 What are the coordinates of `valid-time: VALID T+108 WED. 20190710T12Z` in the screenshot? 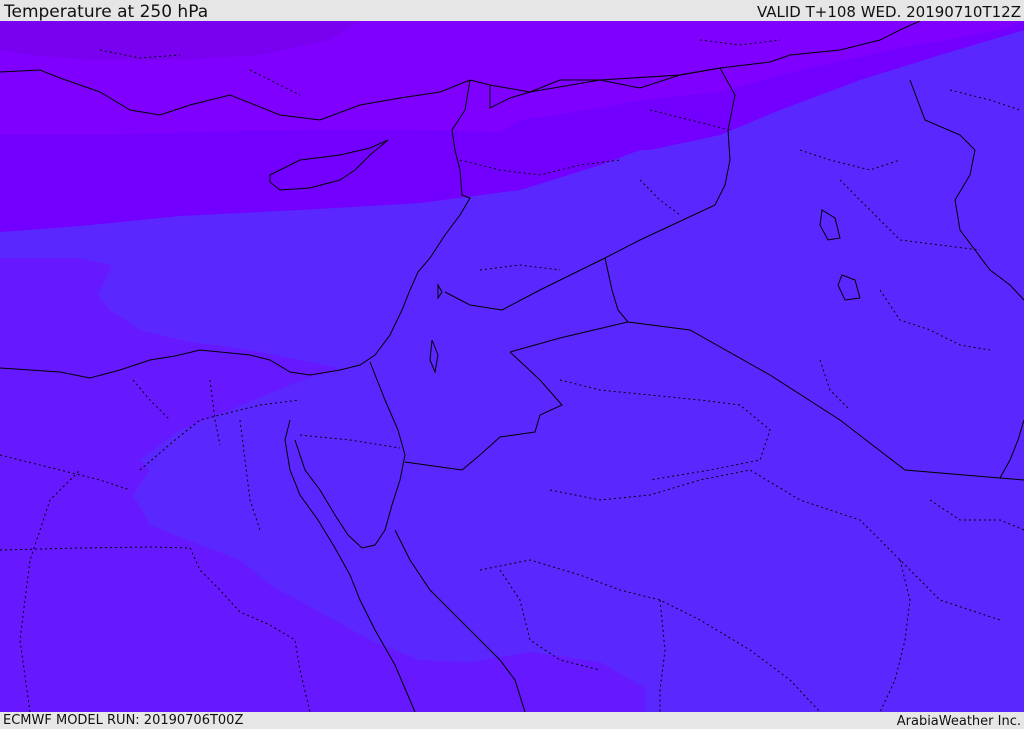 It's located at (888, 12).